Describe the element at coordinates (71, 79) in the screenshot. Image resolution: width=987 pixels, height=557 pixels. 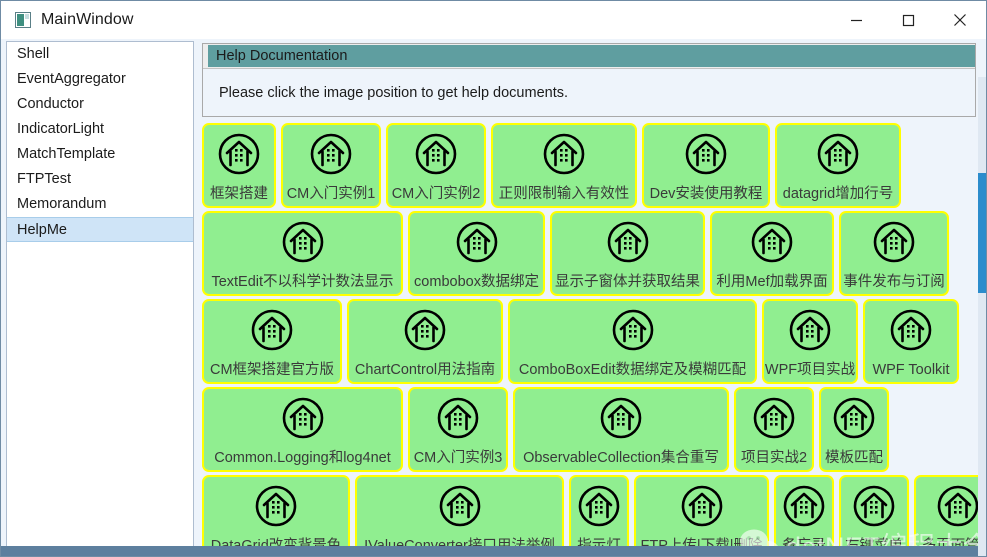
I see `sidebar-item-label: EventAggregator` at that location.